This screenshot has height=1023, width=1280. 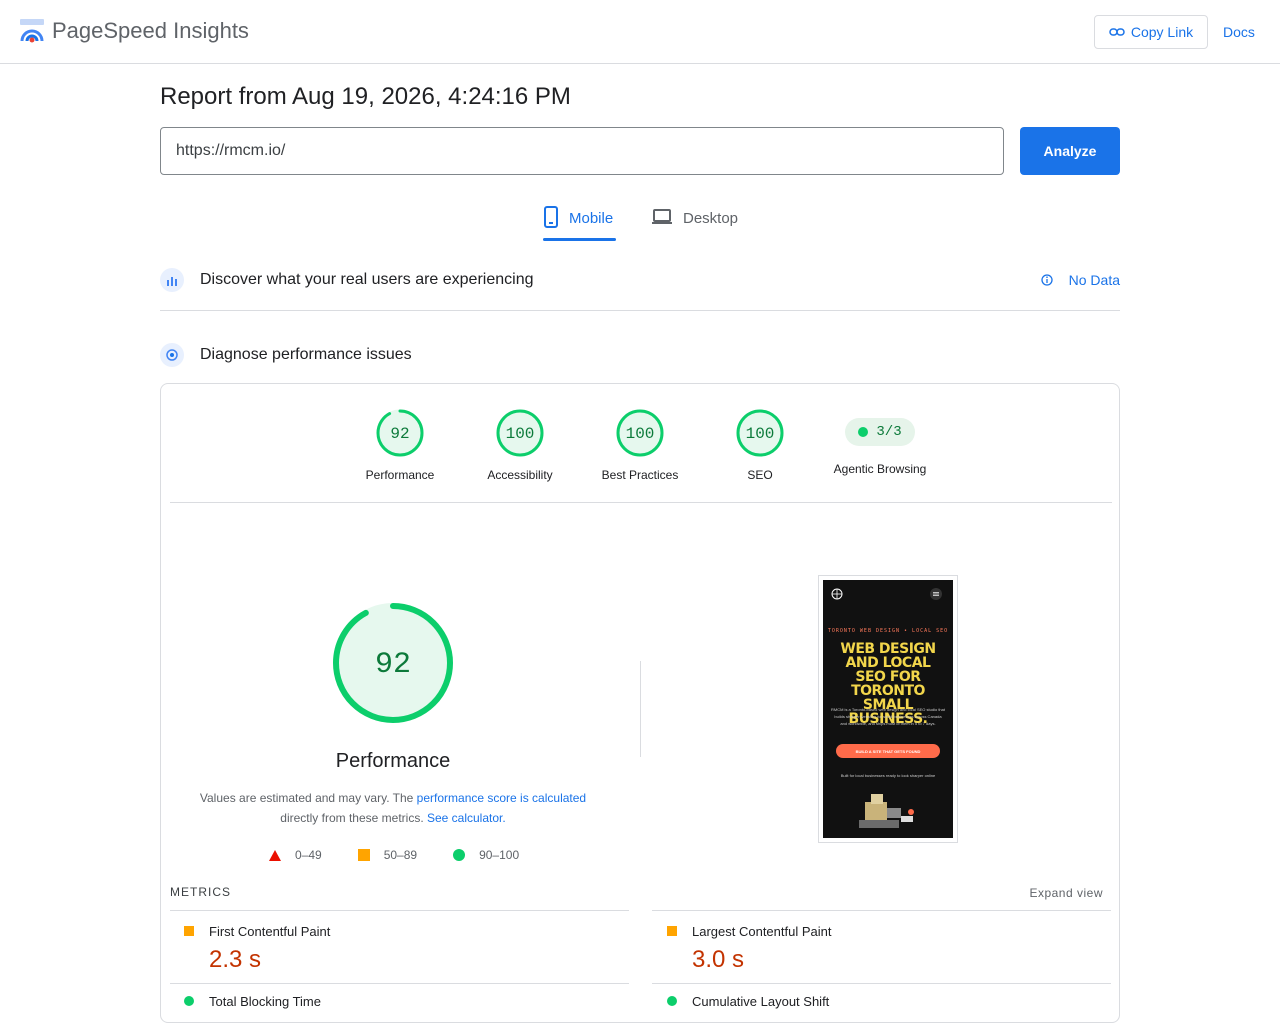 What do you see at coordinates (711, 218) in the screenshot?
I see `tab-desktop-label: Desktop` at bounding box center [711, 218].